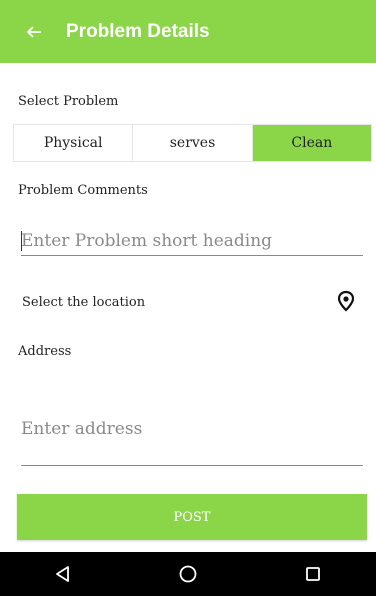  I want to click on location-pin-icon, so click(346, 301).